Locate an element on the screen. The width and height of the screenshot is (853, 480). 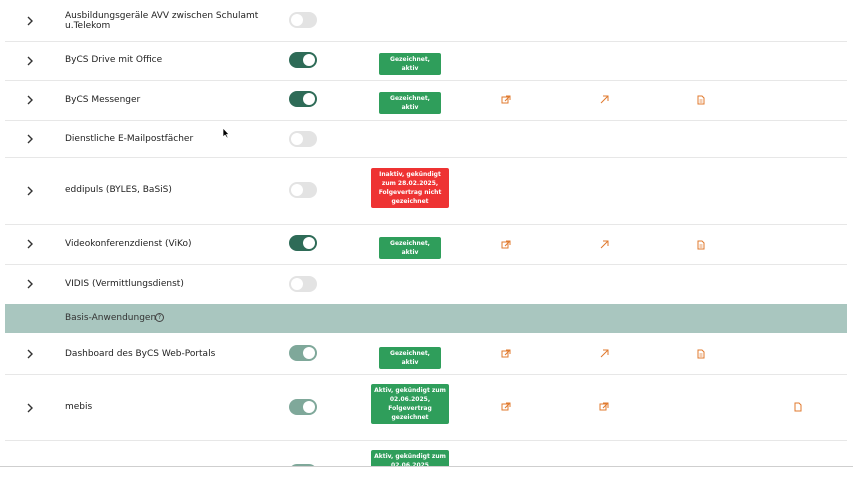
service-name: eddipuls (BYLES, BaSiS) is located at coordinates (118, 190).